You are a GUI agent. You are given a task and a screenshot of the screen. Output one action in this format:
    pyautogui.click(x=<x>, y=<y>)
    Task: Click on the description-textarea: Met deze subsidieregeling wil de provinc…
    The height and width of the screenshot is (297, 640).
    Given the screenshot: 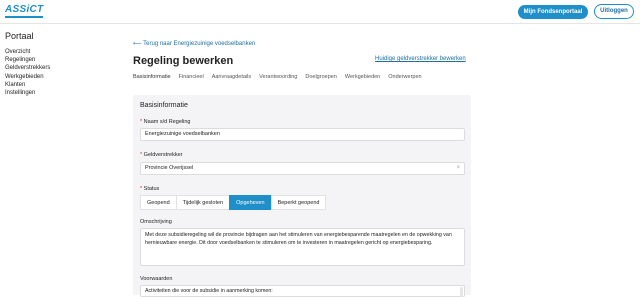 What is the action you would take?
    pyautogui.click(x=302, y=247)
    